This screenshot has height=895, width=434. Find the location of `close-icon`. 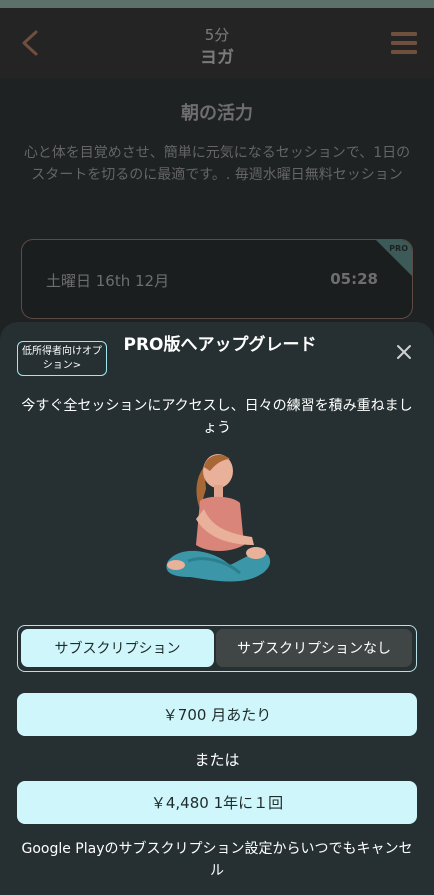

close-icon is located at coordinates (404, 352).